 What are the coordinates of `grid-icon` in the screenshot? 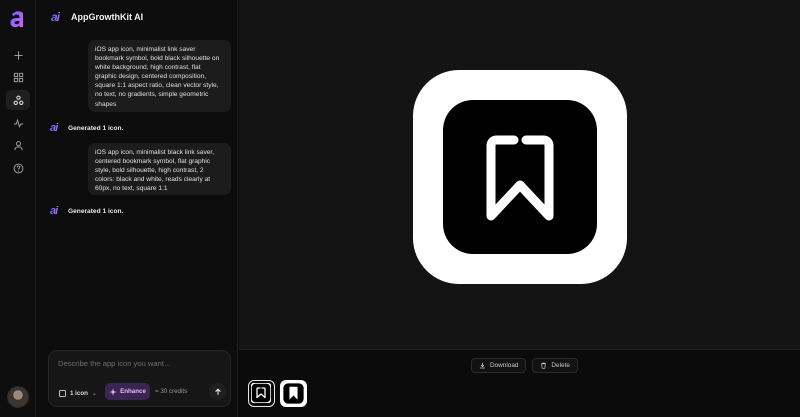 It's located at (18, 77).